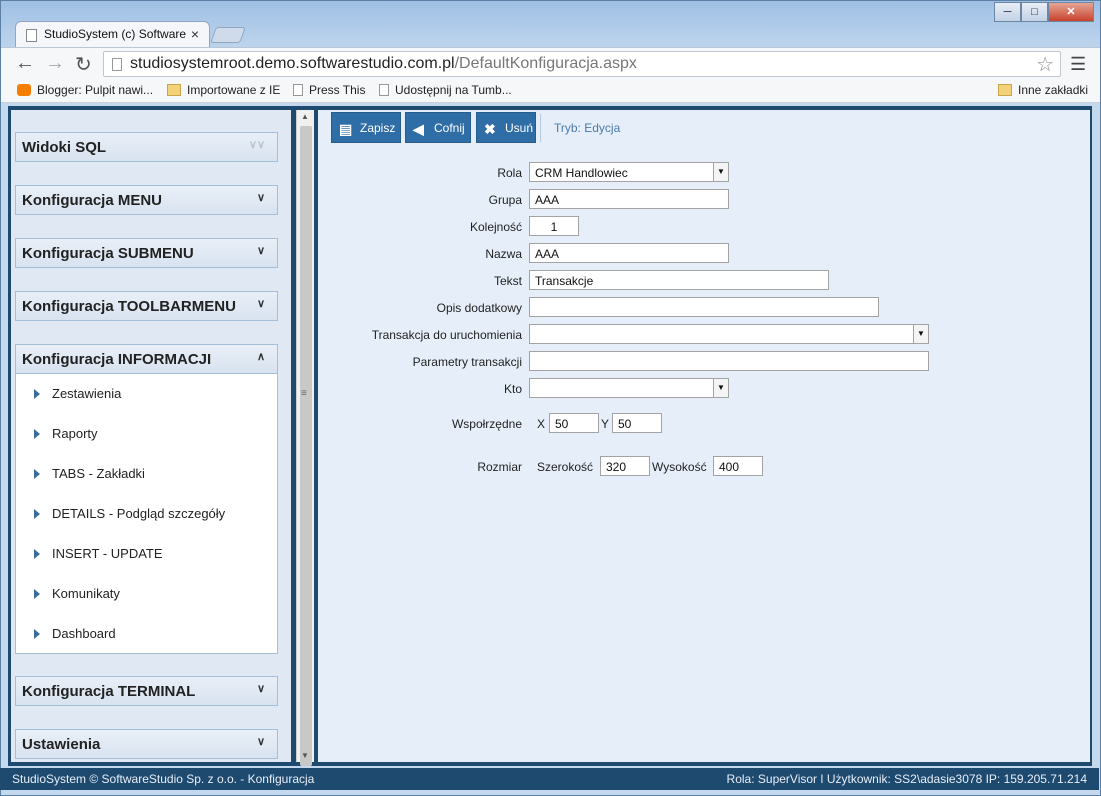 The width and height of the screenshot is (1101, 796). I want to click on wspolrzedne-label: Wspołrzędne, so click(486, 424).